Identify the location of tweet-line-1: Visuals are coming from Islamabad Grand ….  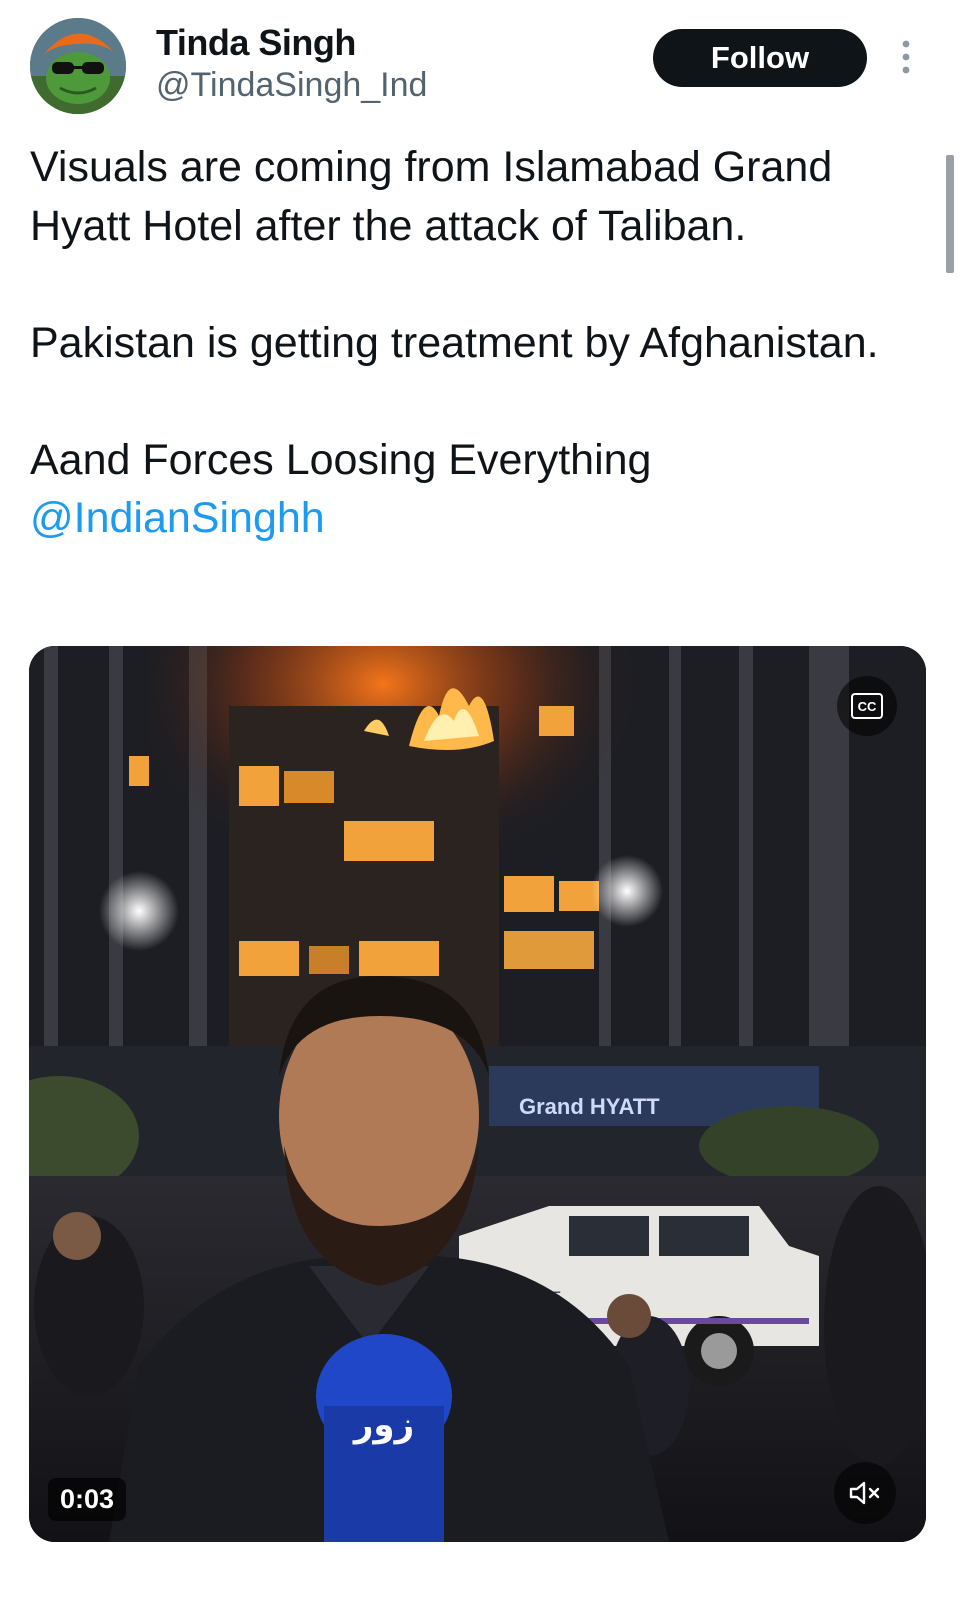
(431, 196).